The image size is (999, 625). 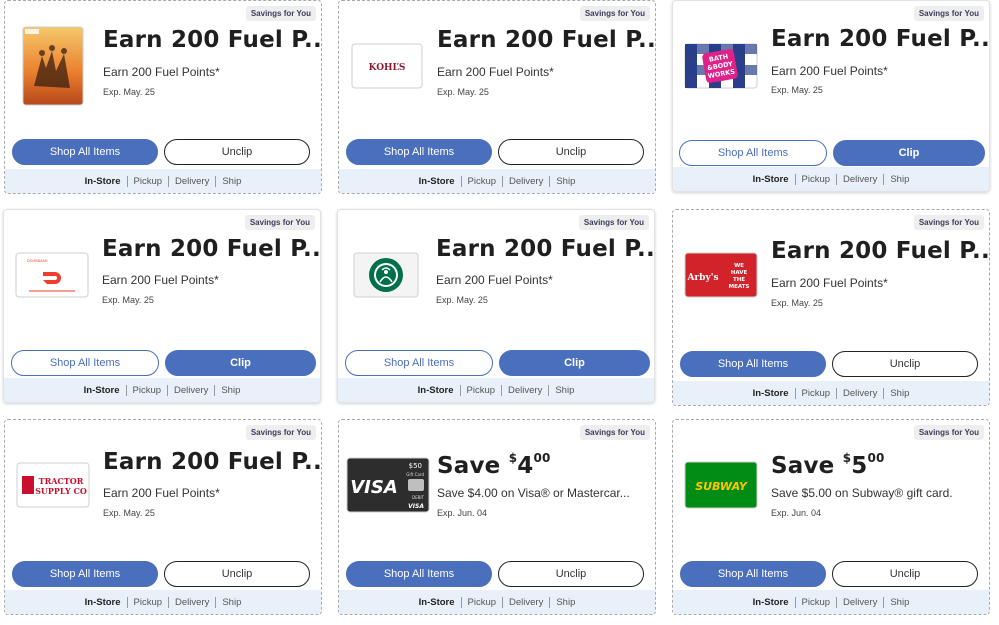 What do you see at coordinates (61, 481) in the screenshot?
I see `logo-text: TRACTOR` at bounding box center [61, 481].